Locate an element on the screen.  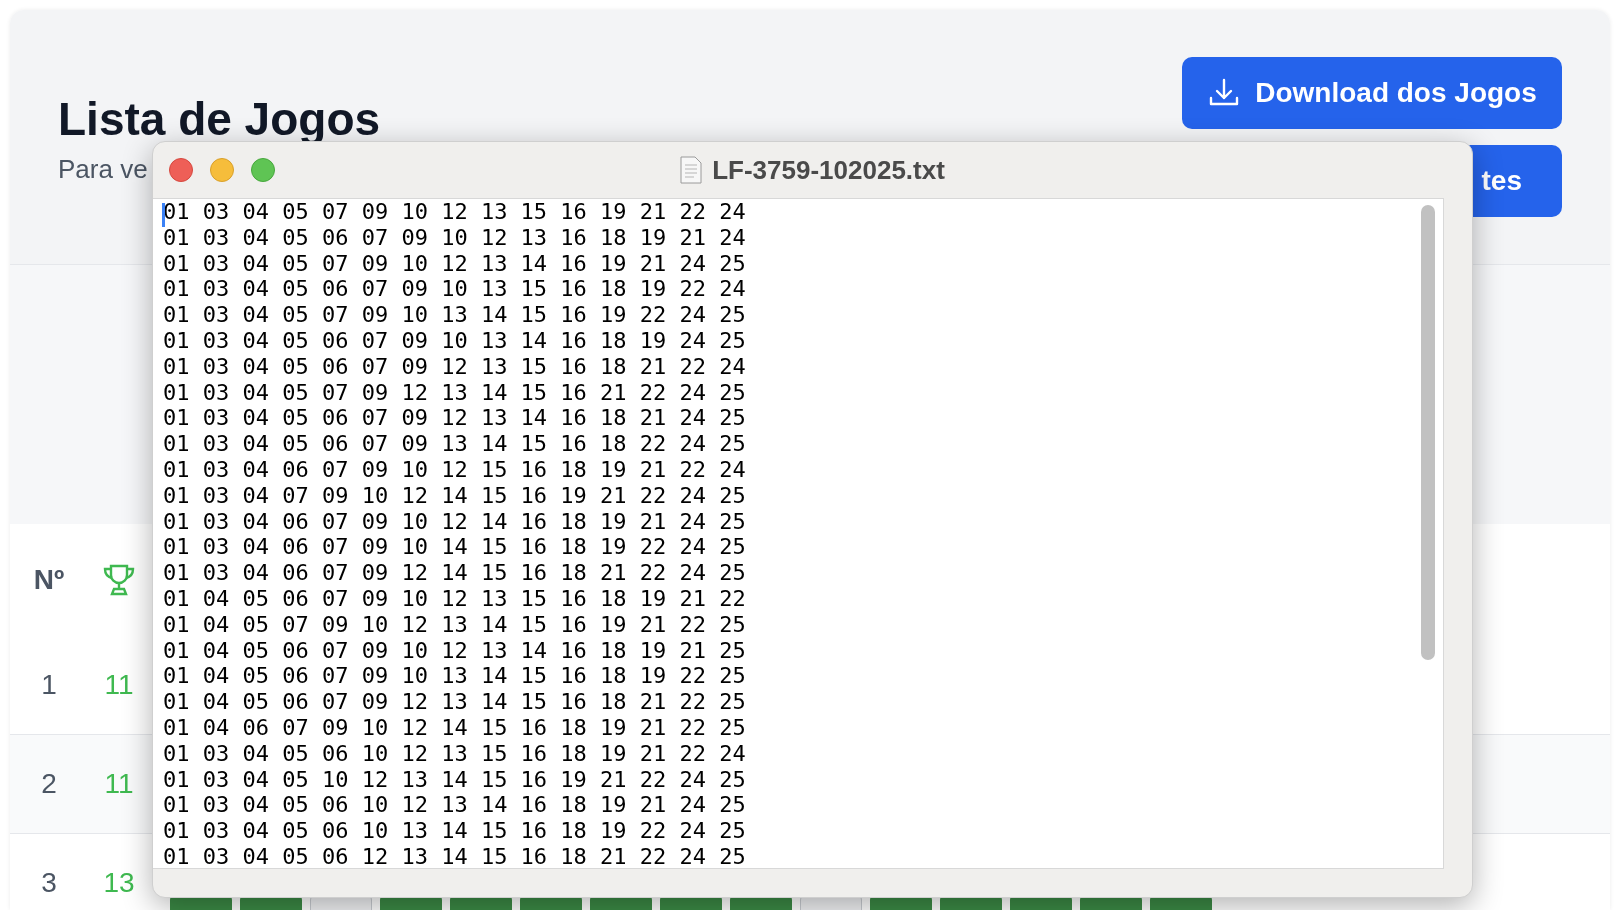
text-line: 01 03 04 06 07 09 12 14 15 16 18 21 22 24 25 is located at coordinates (454, 573).